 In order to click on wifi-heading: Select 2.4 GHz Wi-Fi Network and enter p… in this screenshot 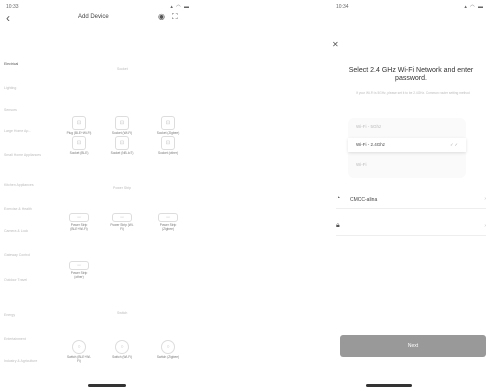, I will do `click(411, 74)`.